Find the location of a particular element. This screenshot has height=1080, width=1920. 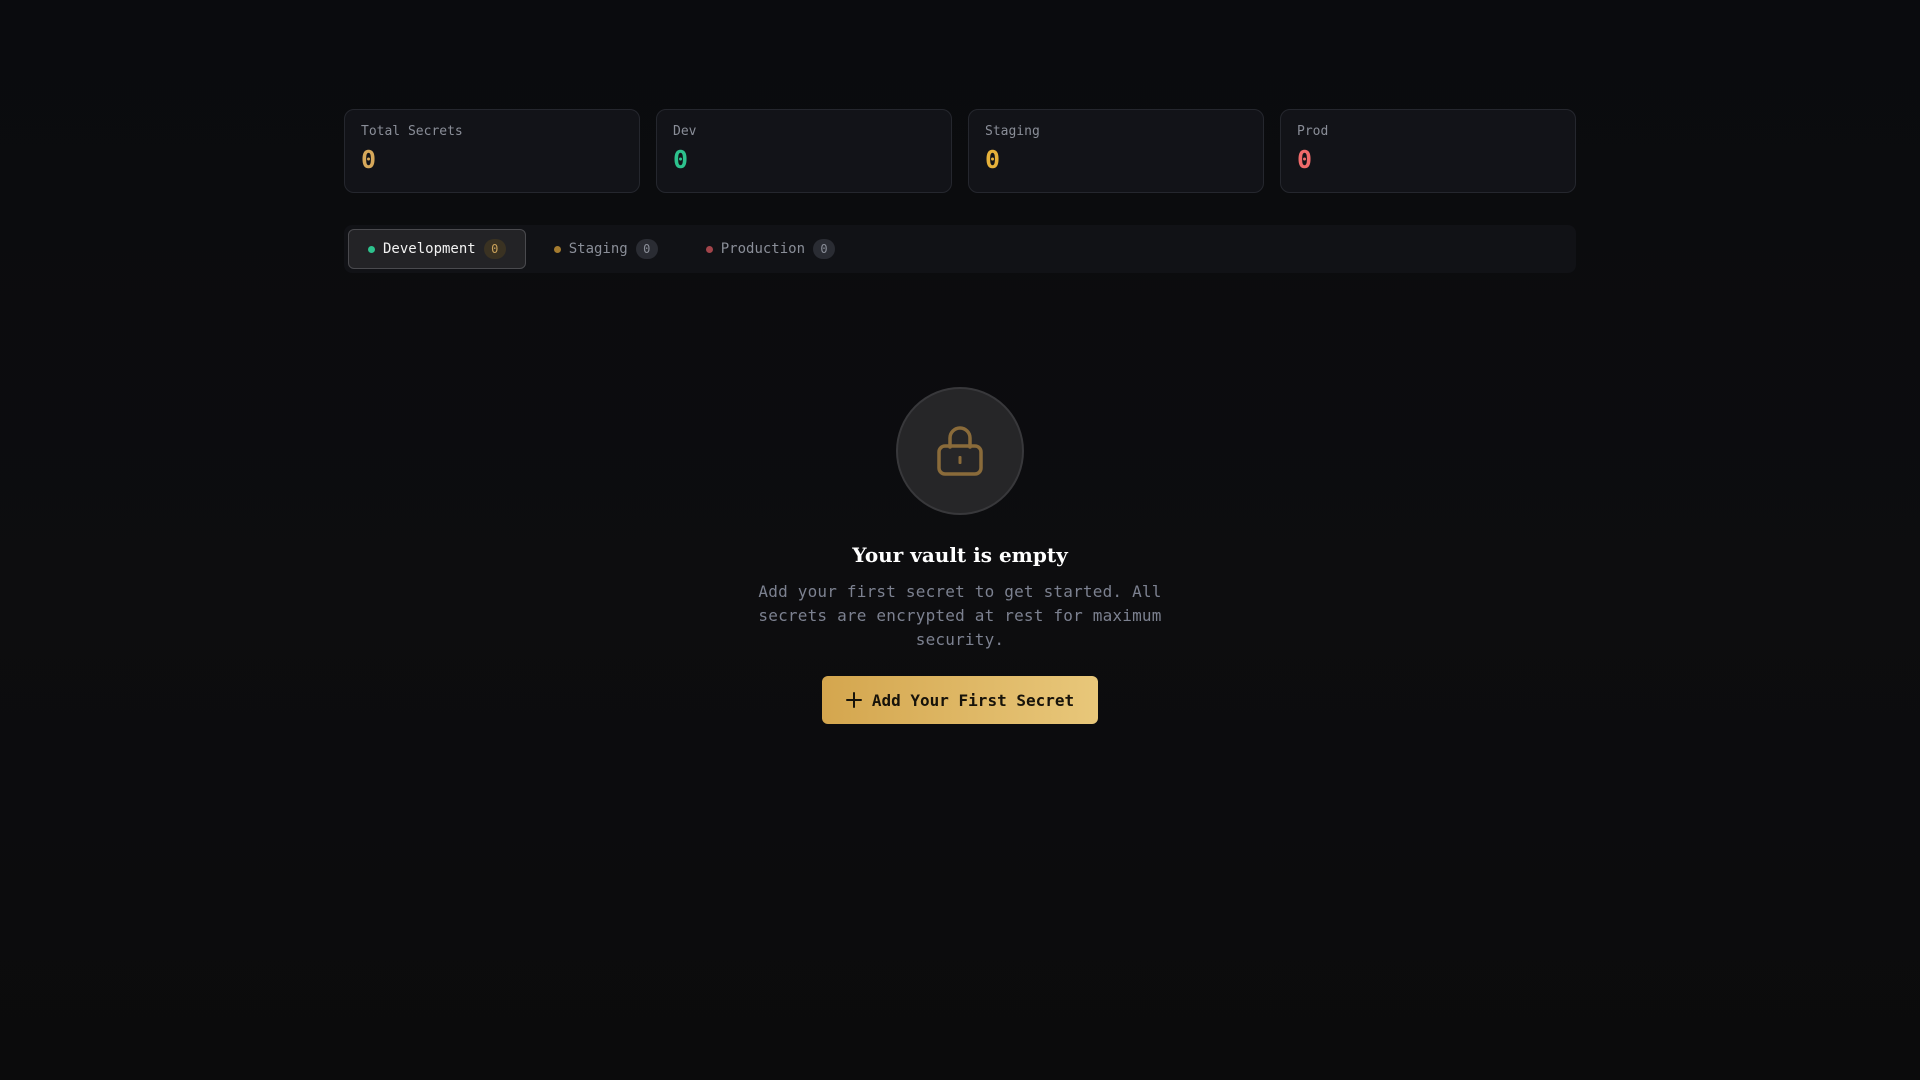

stat-card-total: Total Secrets 0 is located at coordinates (492, 151).